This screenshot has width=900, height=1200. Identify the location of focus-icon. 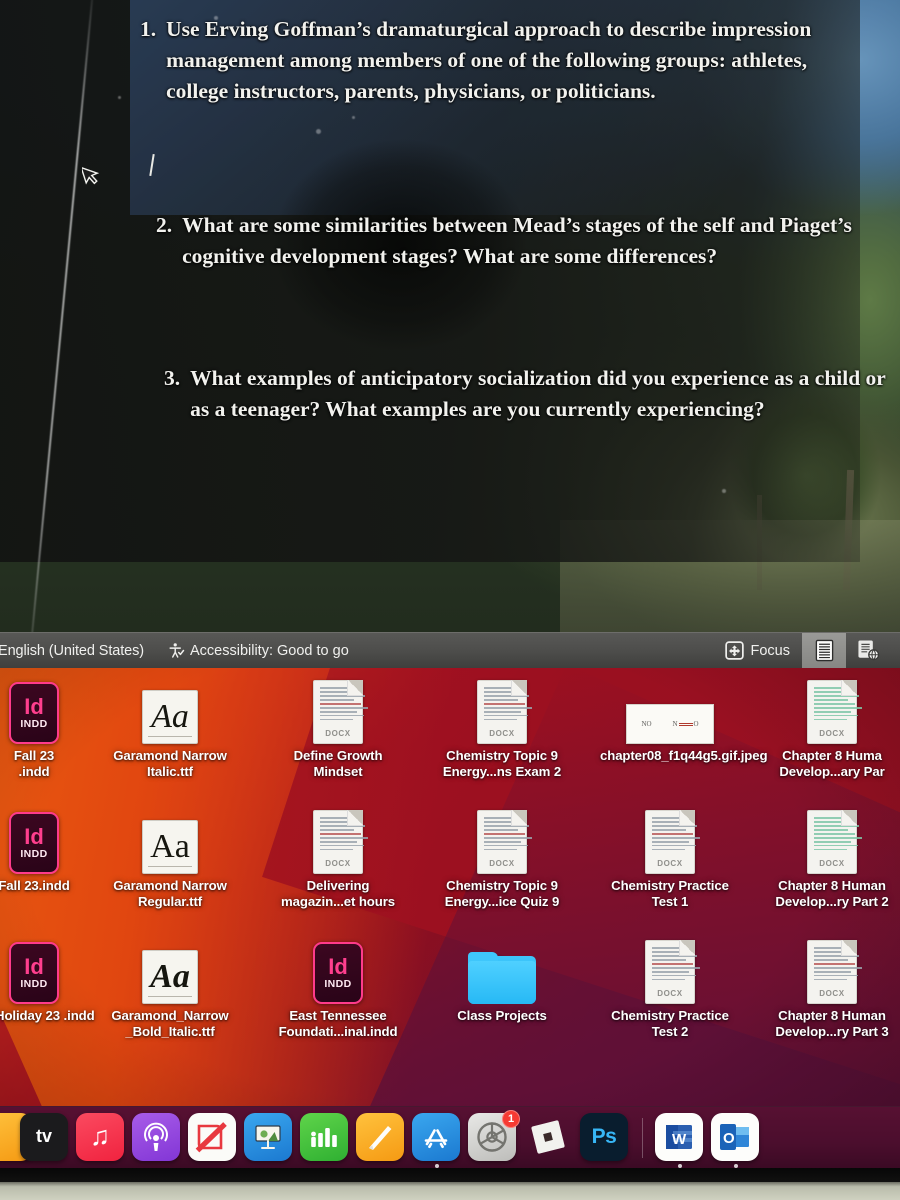
(734, 650).